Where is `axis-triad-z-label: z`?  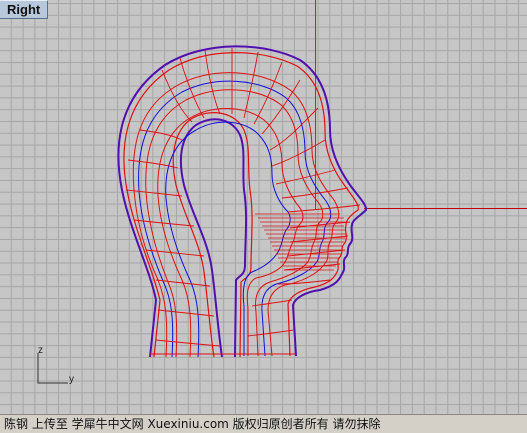
axis-triad-z-label: z is located at coordinates (40, 350).